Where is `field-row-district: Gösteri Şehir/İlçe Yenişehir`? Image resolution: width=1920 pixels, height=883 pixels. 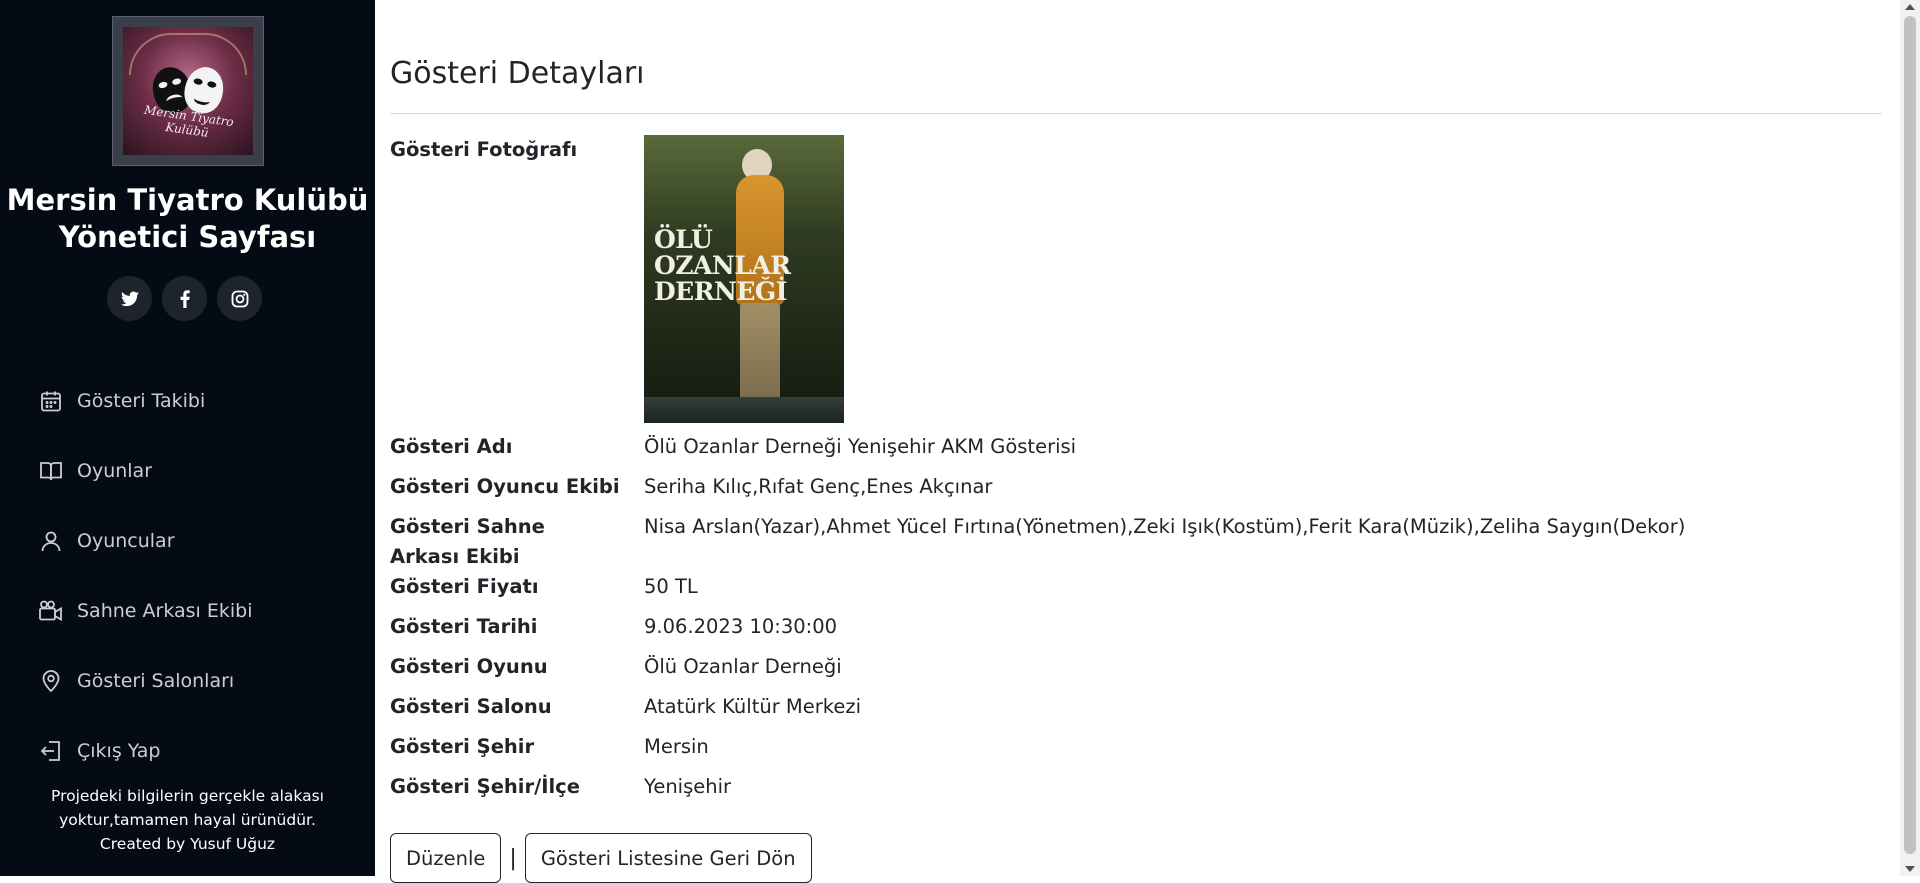 field-row-district: Gösteri Şehir/İlçe Yenişehir is located at coordinates (560, 787).